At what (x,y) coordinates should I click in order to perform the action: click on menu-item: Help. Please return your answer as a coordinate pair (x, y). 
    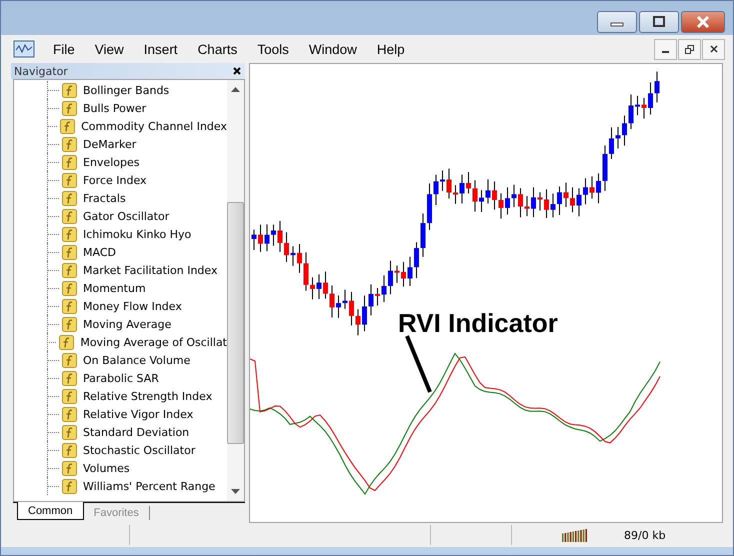
    Looking at the image, I should click on (390, 49).